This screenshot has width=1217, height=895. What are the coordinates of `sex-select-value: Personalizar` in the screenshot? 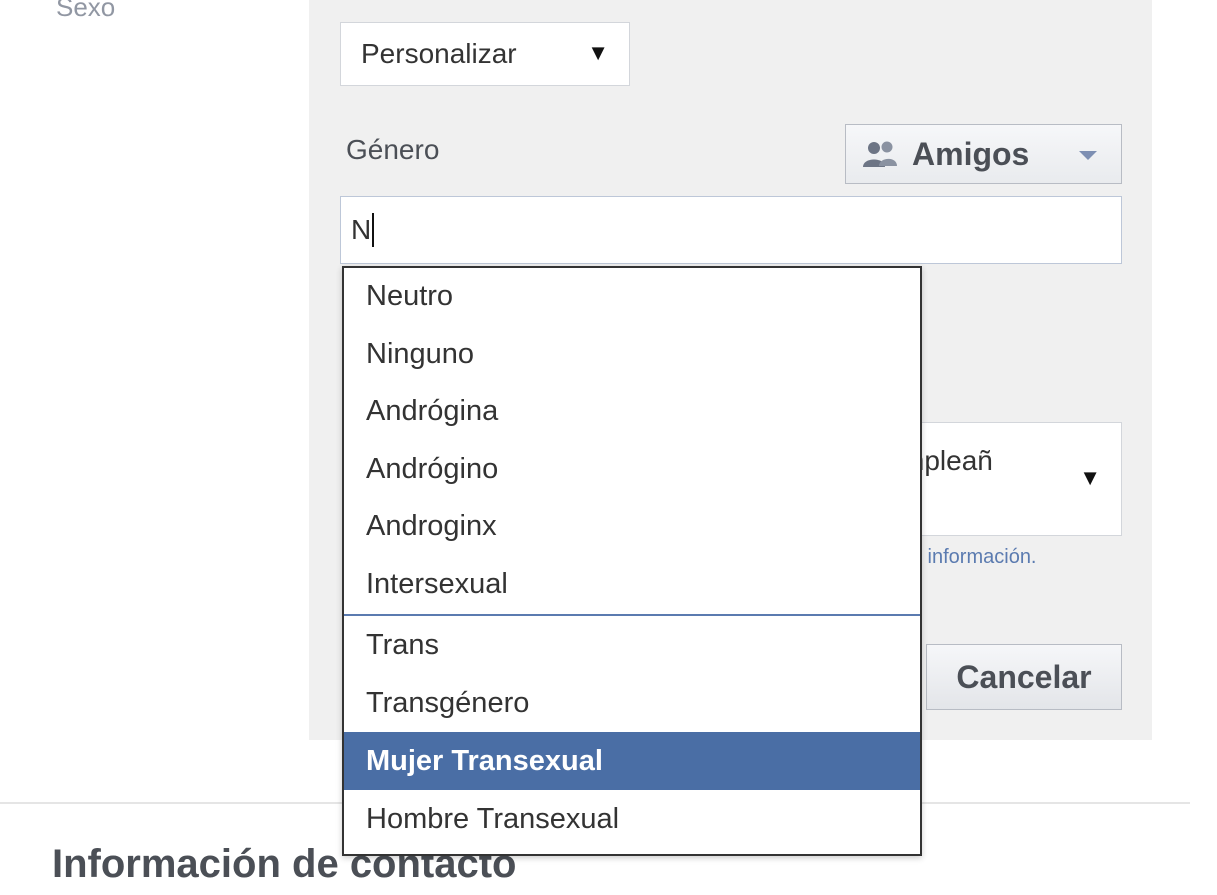 It's located at (439, 53).